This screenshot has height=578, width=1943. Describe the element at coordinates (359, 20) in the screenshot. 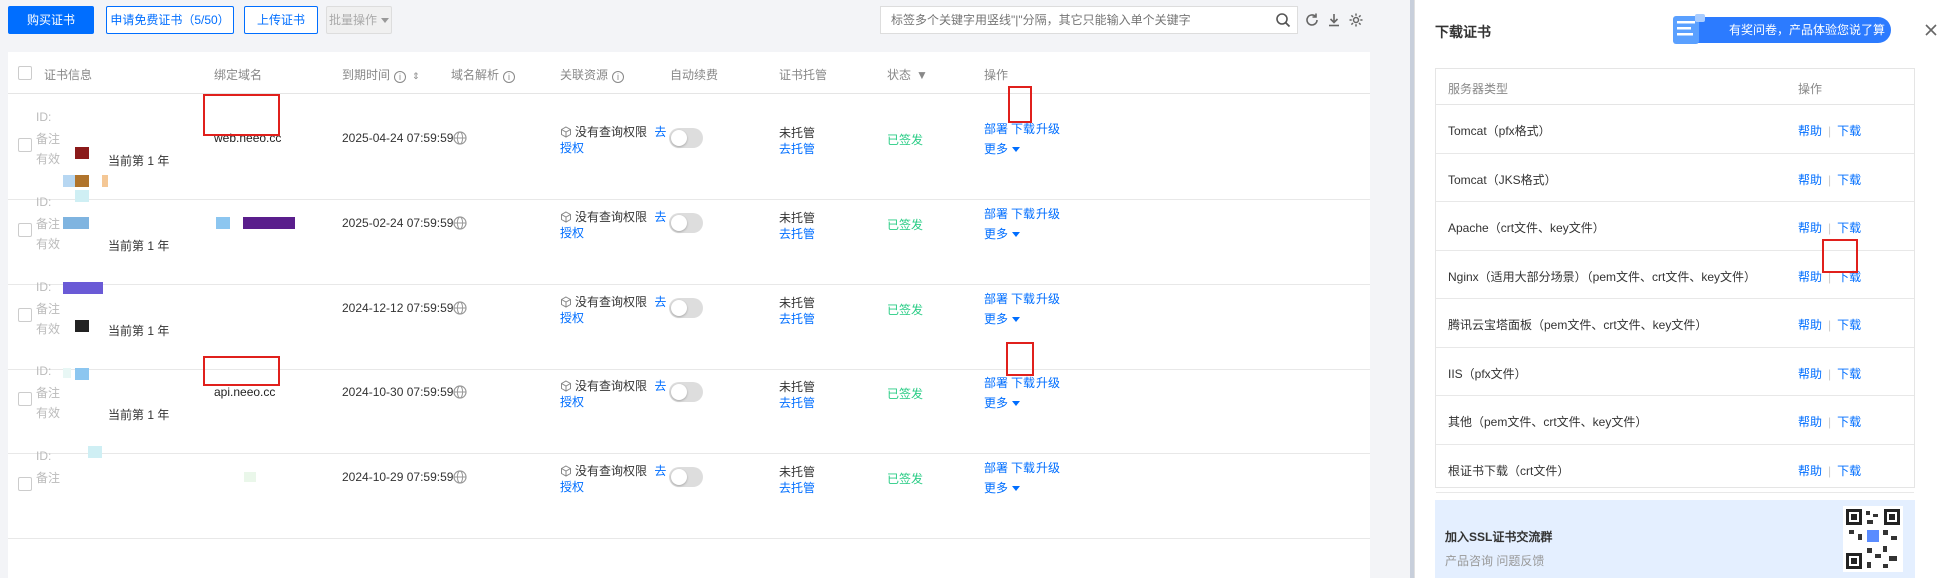

I see `batch-operation-dropdown: 批量操作` at that location.